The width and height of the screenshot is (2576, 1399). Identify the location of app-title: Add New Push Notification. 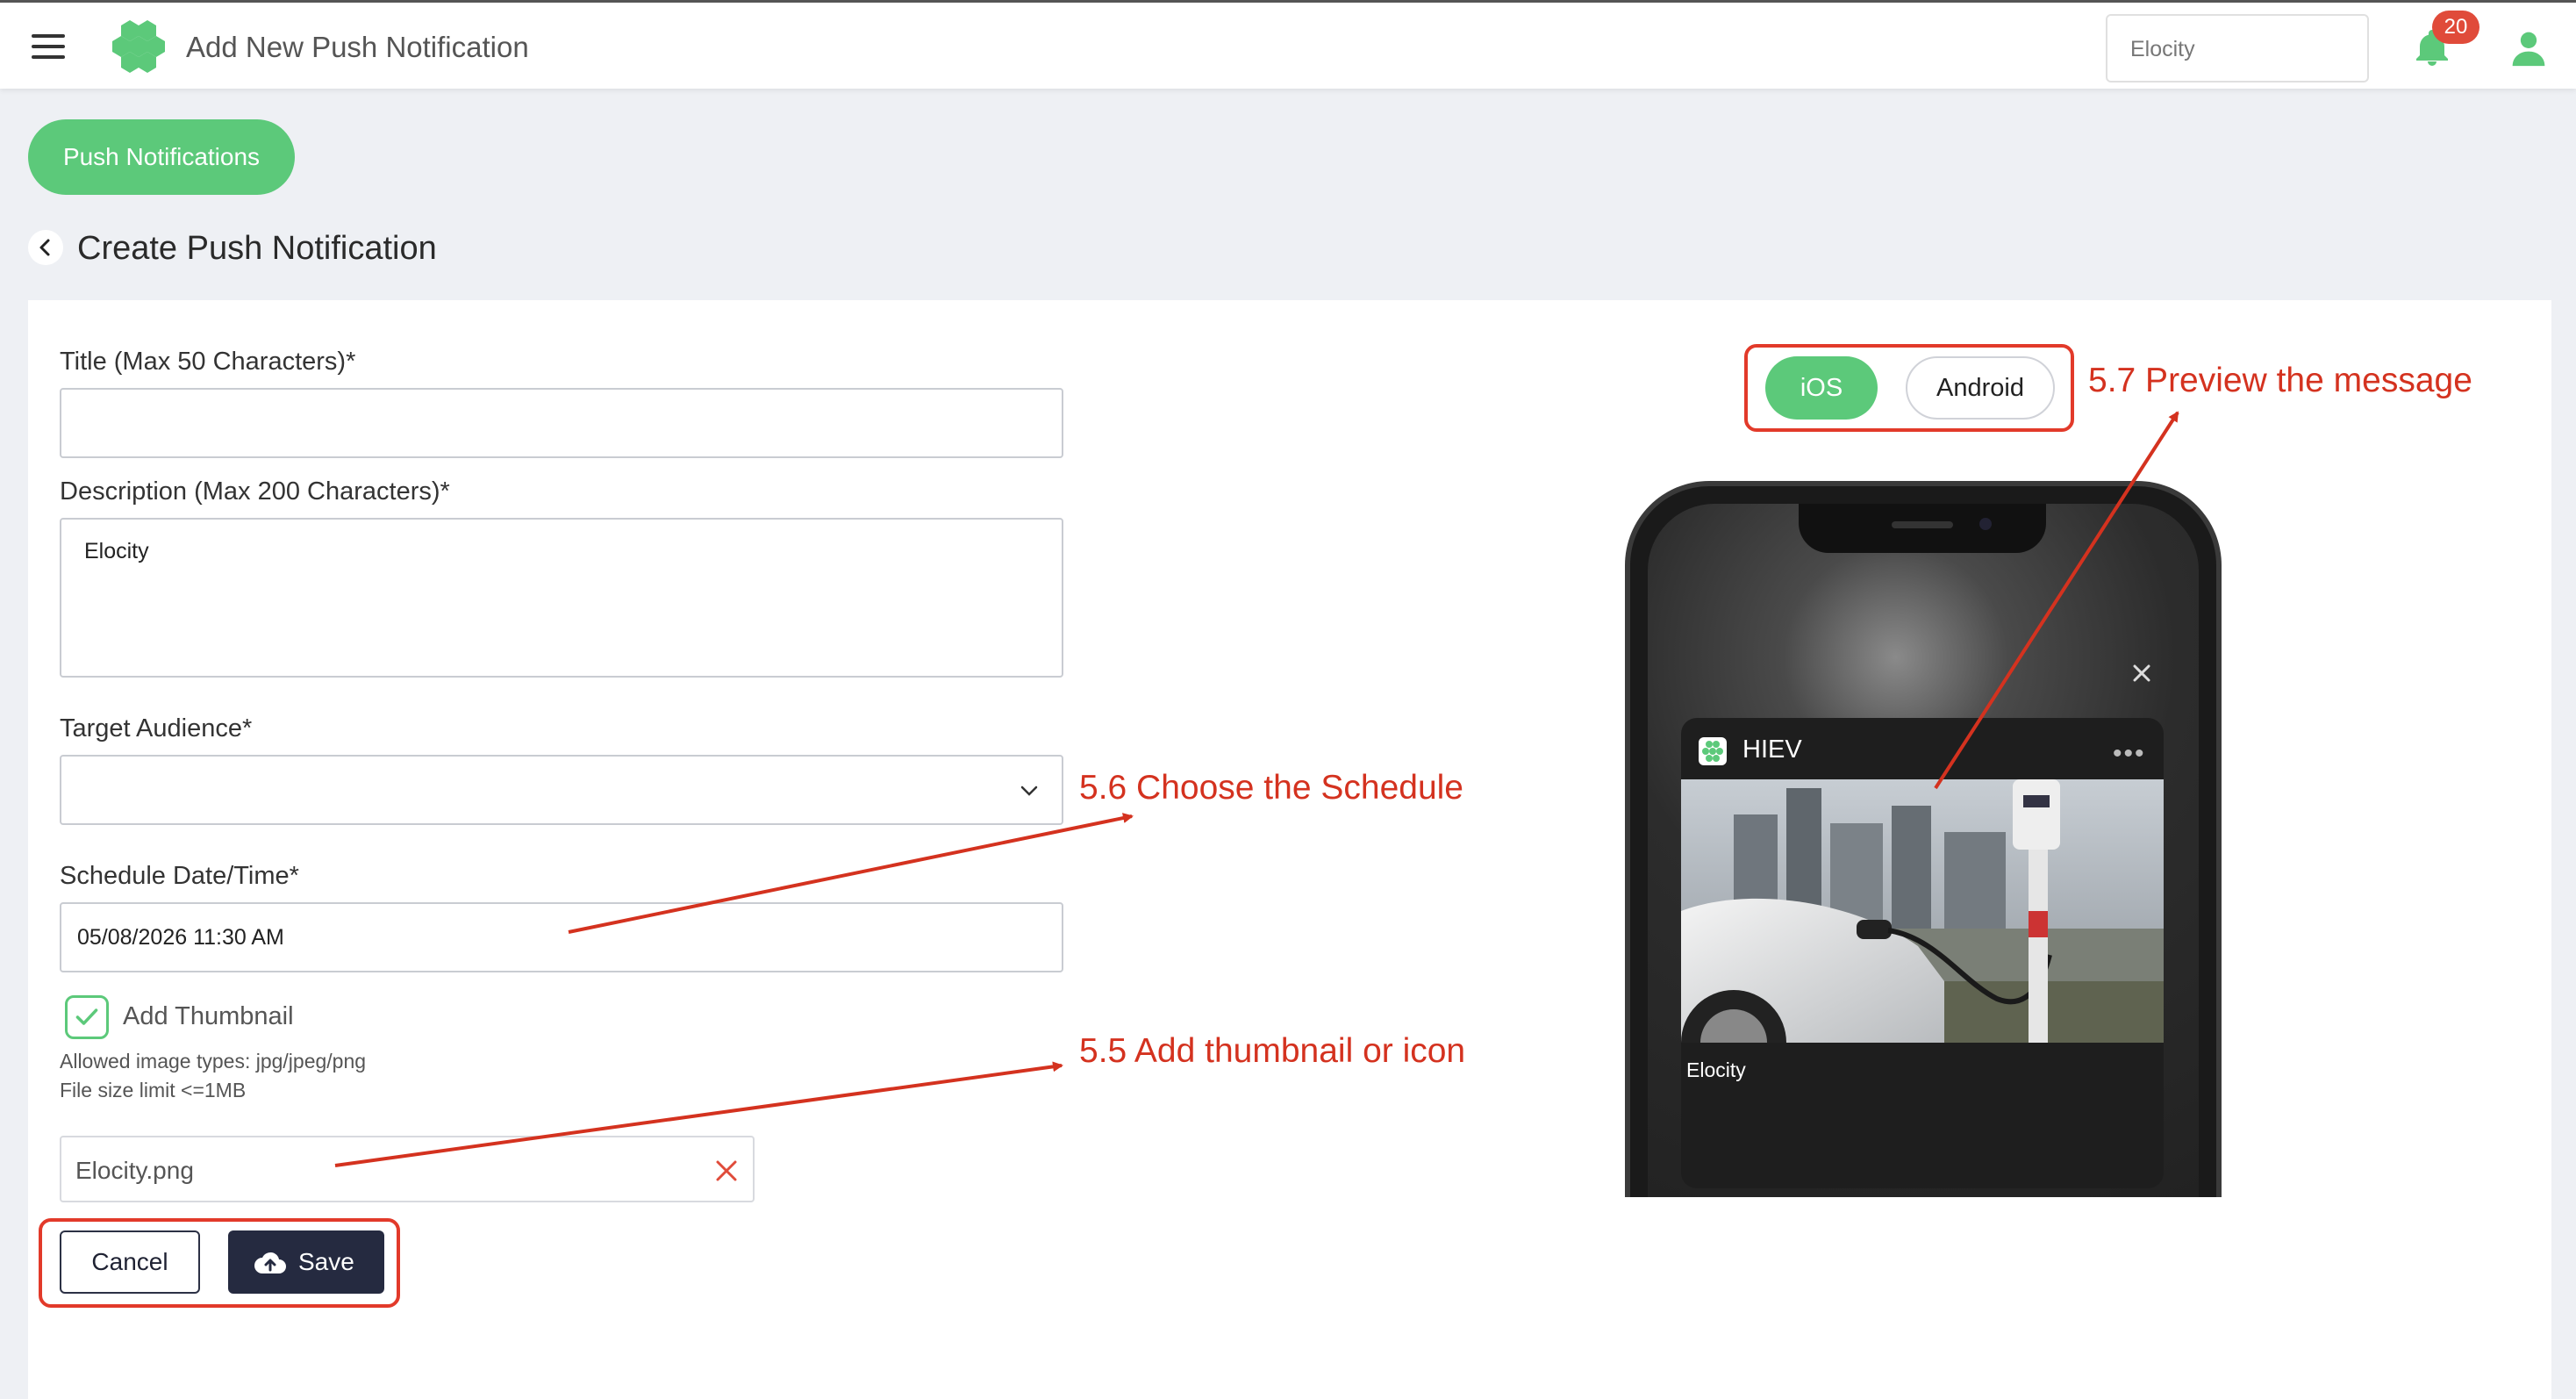
(357, 47).